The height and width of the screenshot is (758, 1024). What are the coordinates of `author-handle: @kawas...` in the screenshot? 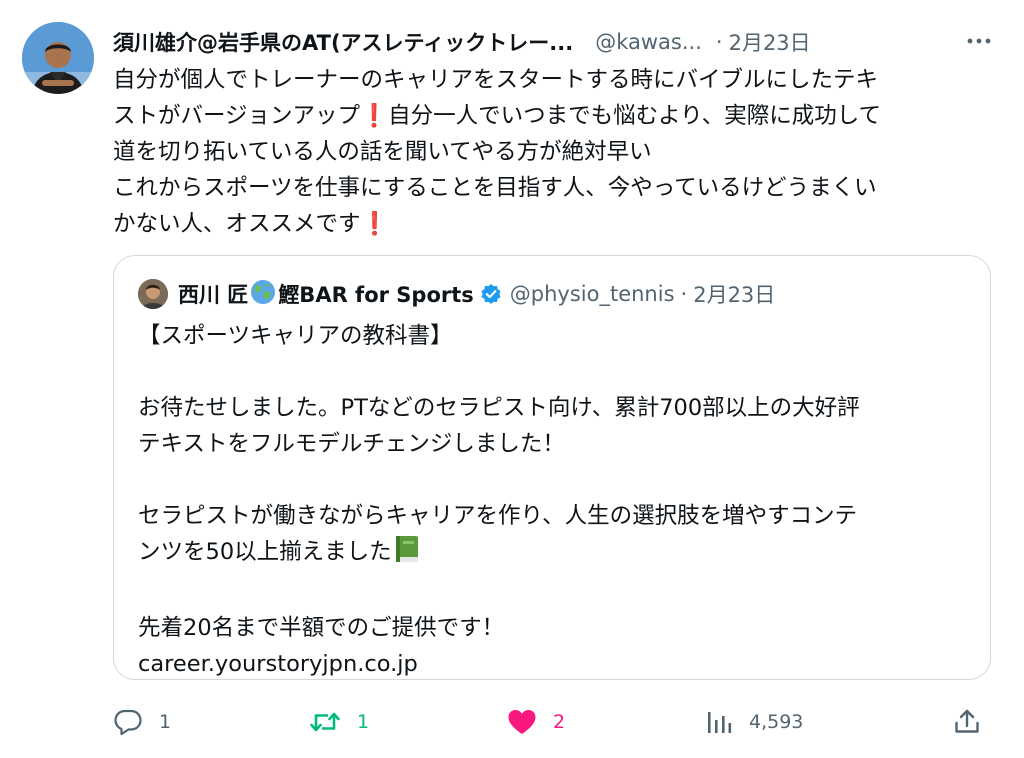 It's located at (648, 42).